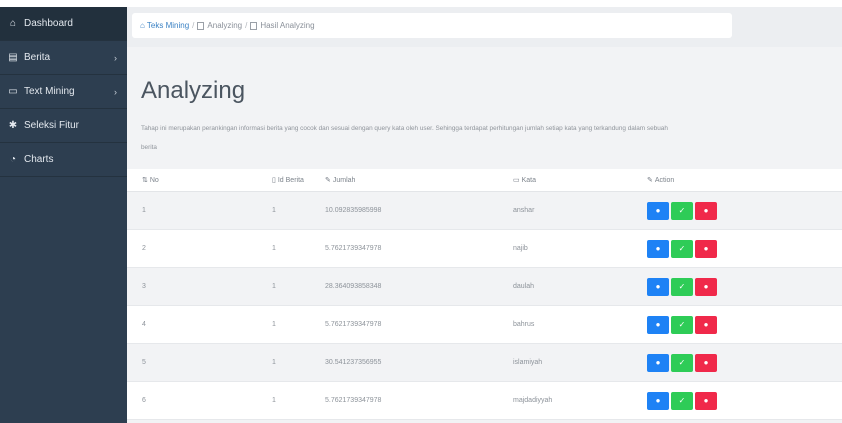 The height and width of the screenshot is (423, 842). Describe the element at coordinates (274, 180) in the screenshot. I see `id-card-icon: ▯` at that location.